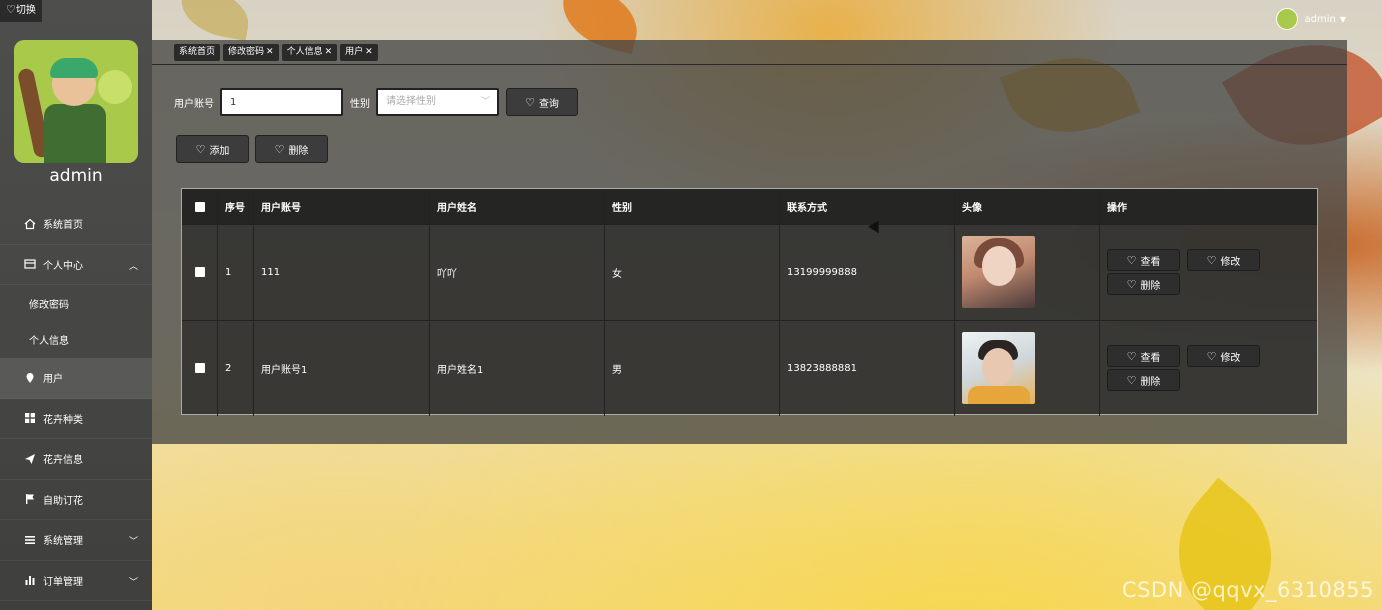 This screenshot has height=610, width=1382. Describe the element at coordinates (437, 102) in the screenshot. I see `gender-select: 请选择性别 ﹀` at that location.